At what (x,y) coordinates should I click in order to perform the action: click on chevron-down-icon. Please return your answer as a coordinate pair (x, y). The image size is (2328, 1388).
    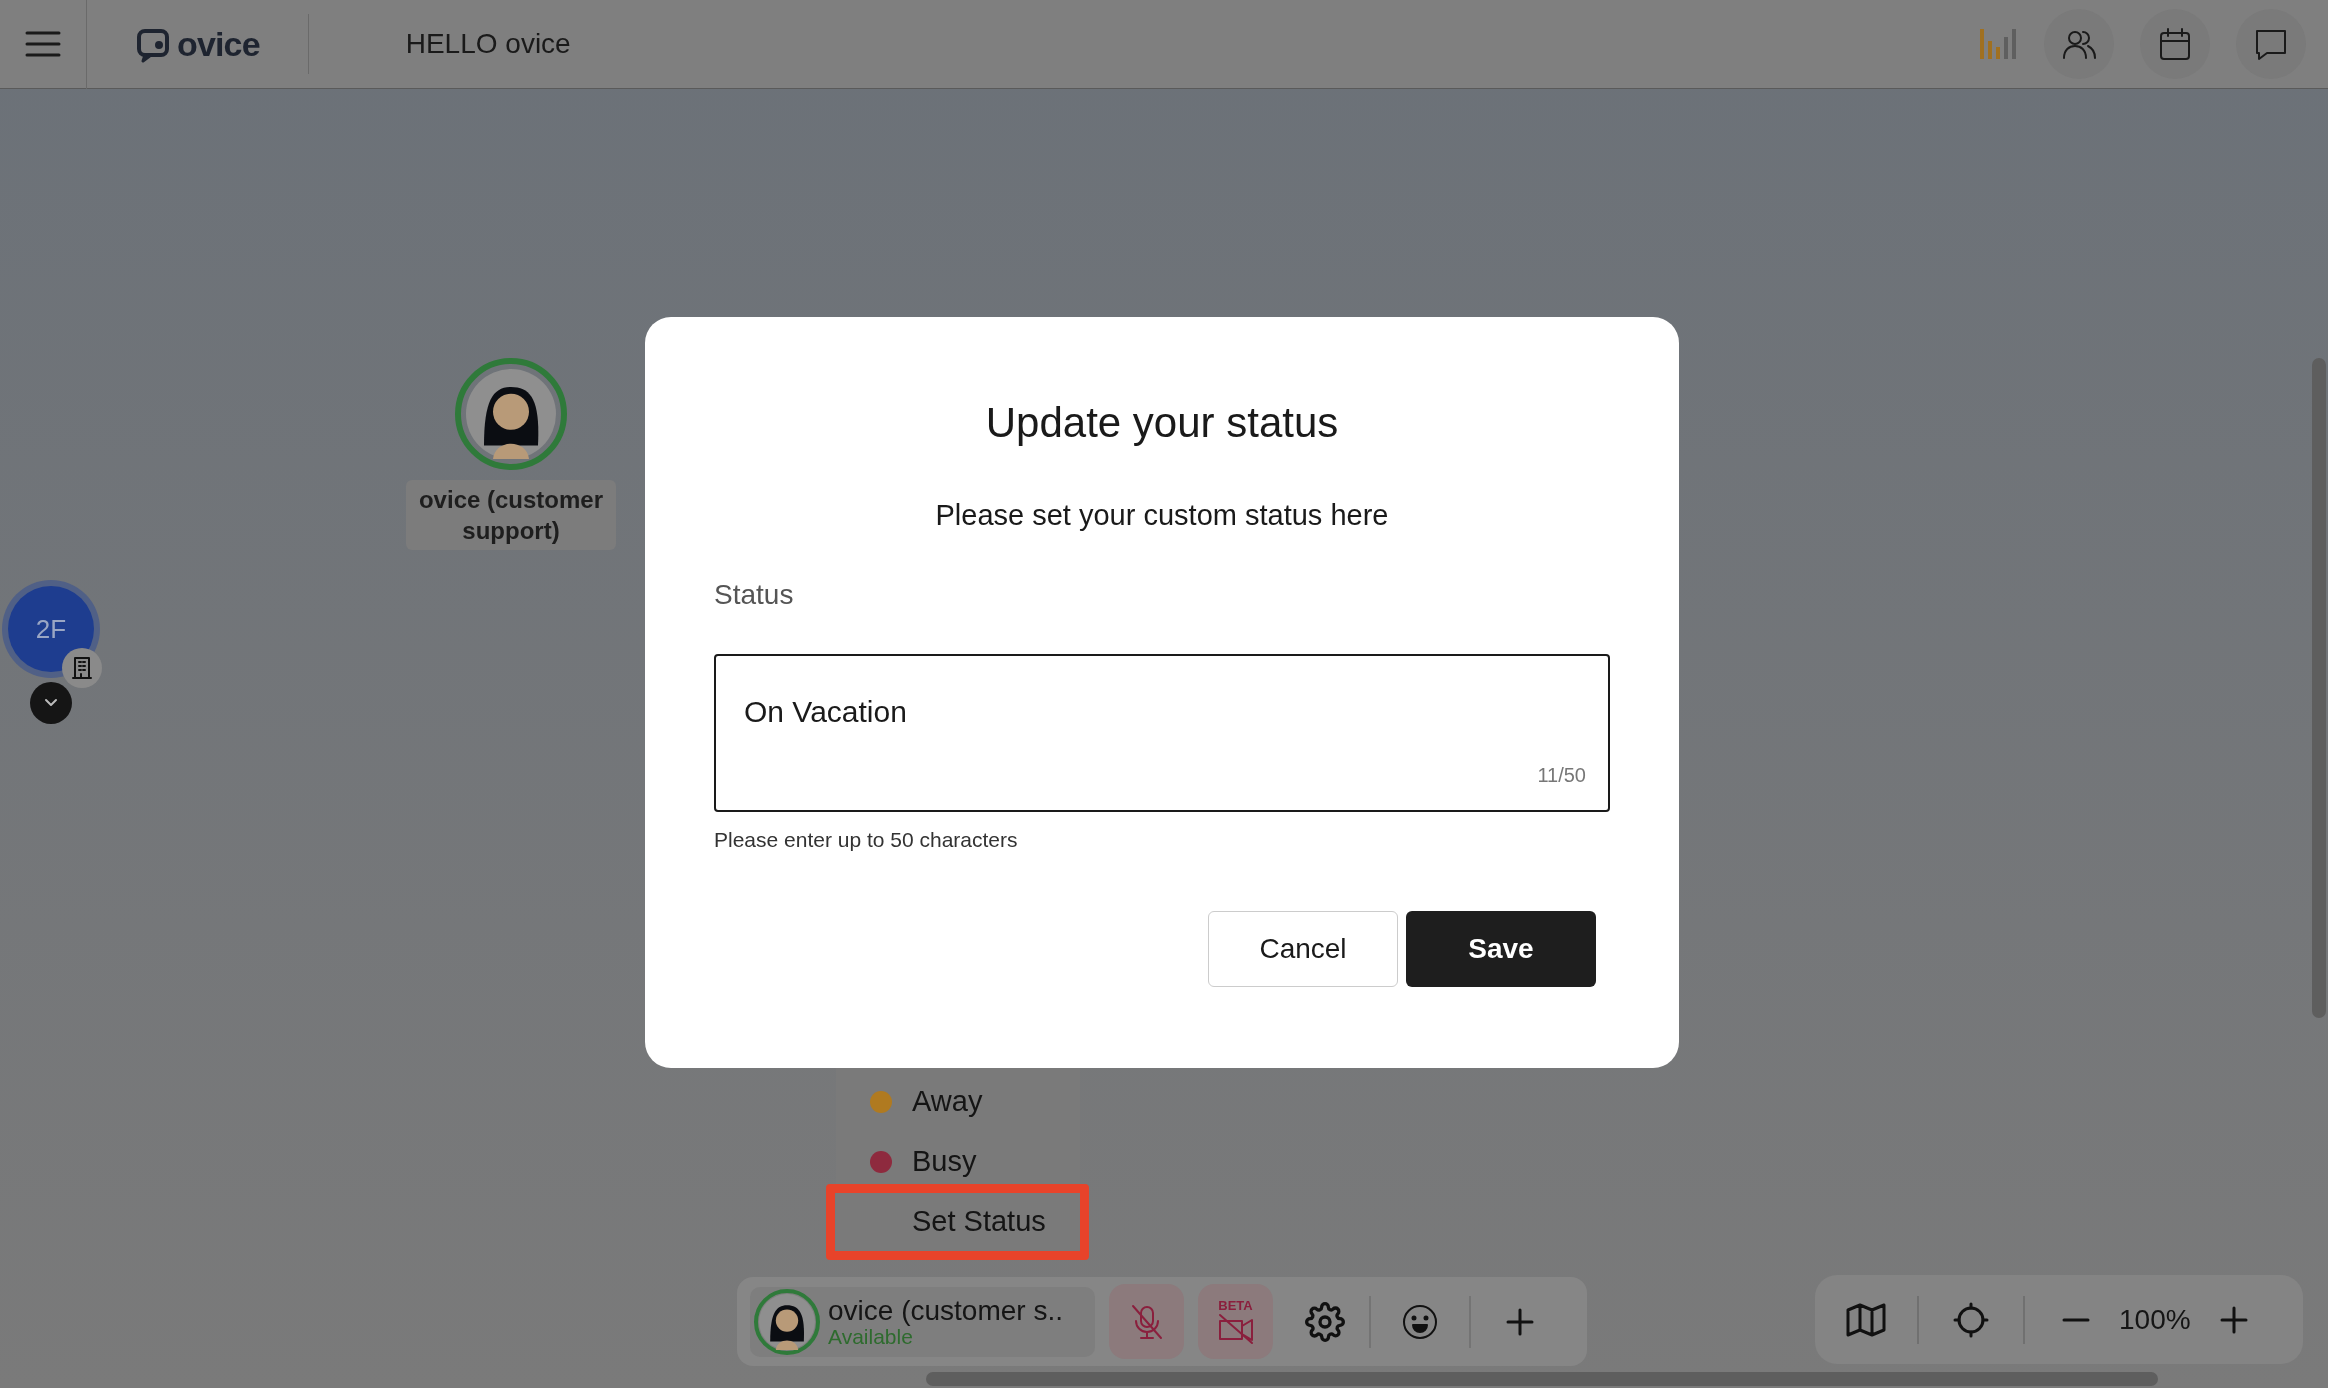
    Looking at the image, I should click on (51, 703).